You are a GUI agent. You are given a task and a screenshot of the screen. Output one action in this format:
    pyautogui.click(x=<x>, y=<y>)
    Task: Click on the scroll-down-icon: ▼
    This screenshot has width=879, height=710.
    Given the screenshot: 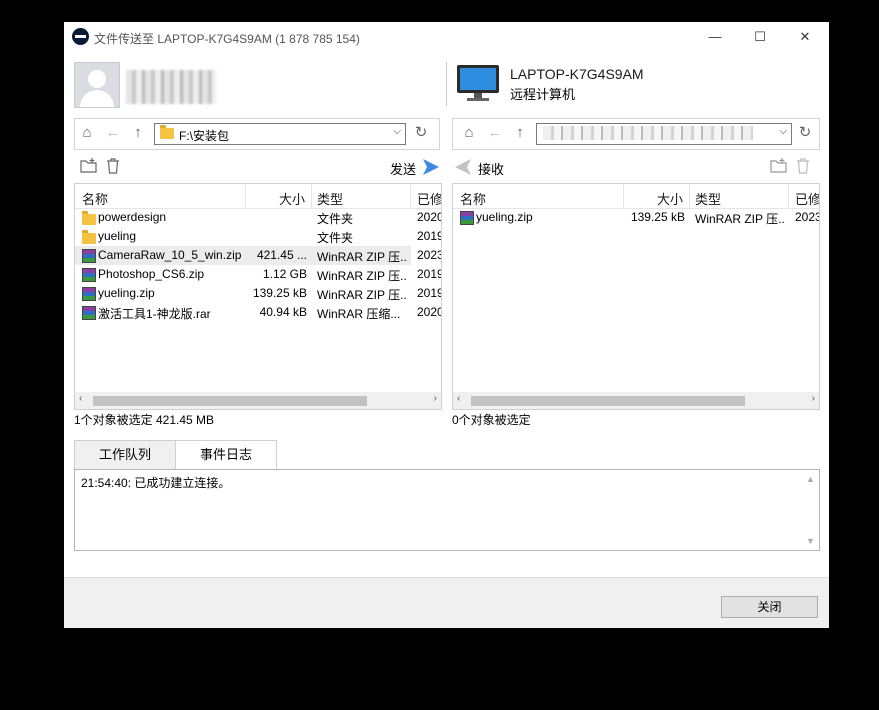 What is the action you would take?
    pyautogui.click(x=810, y=541)
    